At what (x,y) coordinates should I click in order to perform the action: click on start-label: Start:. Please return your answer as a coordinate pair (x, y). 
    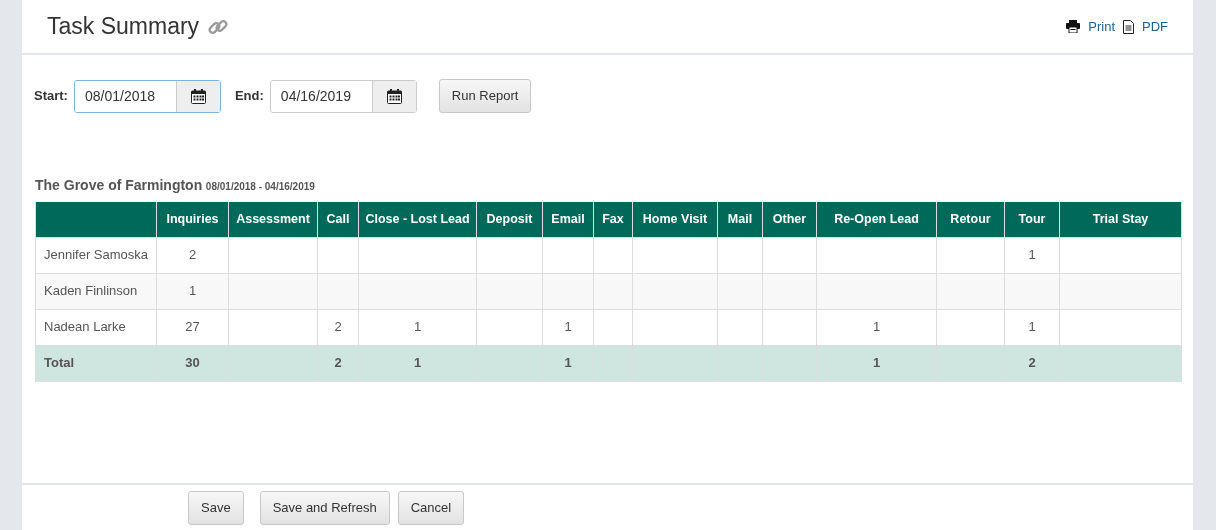
    Looking at the image, I should click on (51, 96).